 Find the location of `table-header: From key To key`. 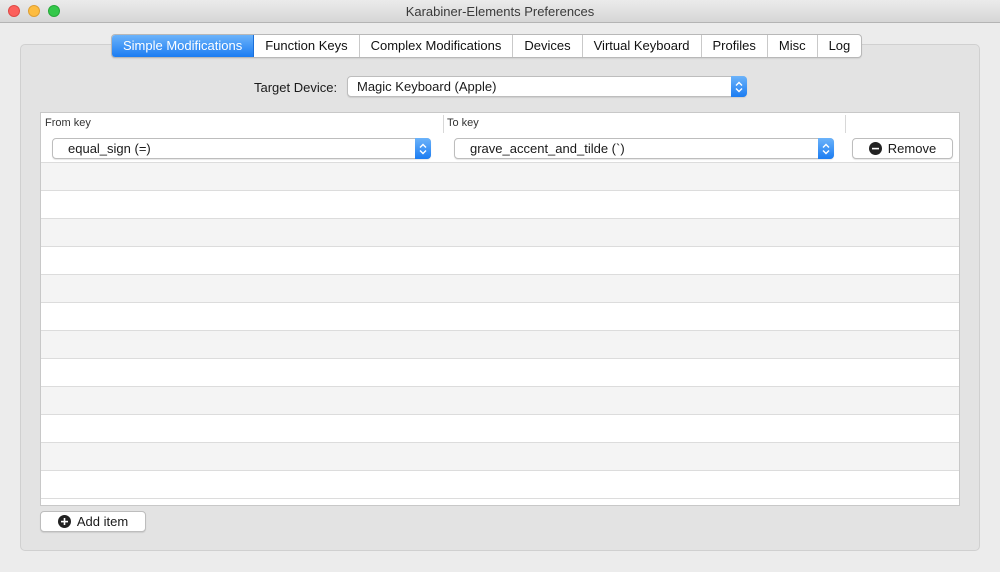

table-header: From key To key is located at coordinates (500, 124).